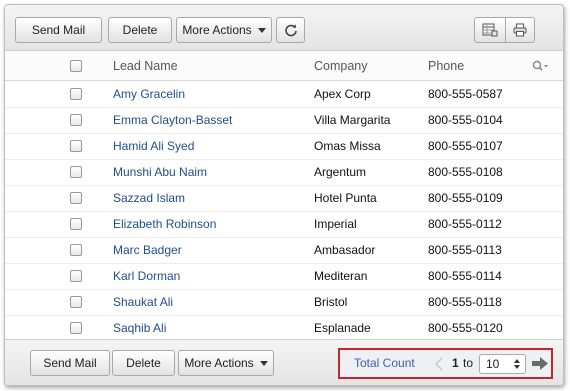 The image size is (570, 391). I want to click on spinner-icon, so click(517, 364).